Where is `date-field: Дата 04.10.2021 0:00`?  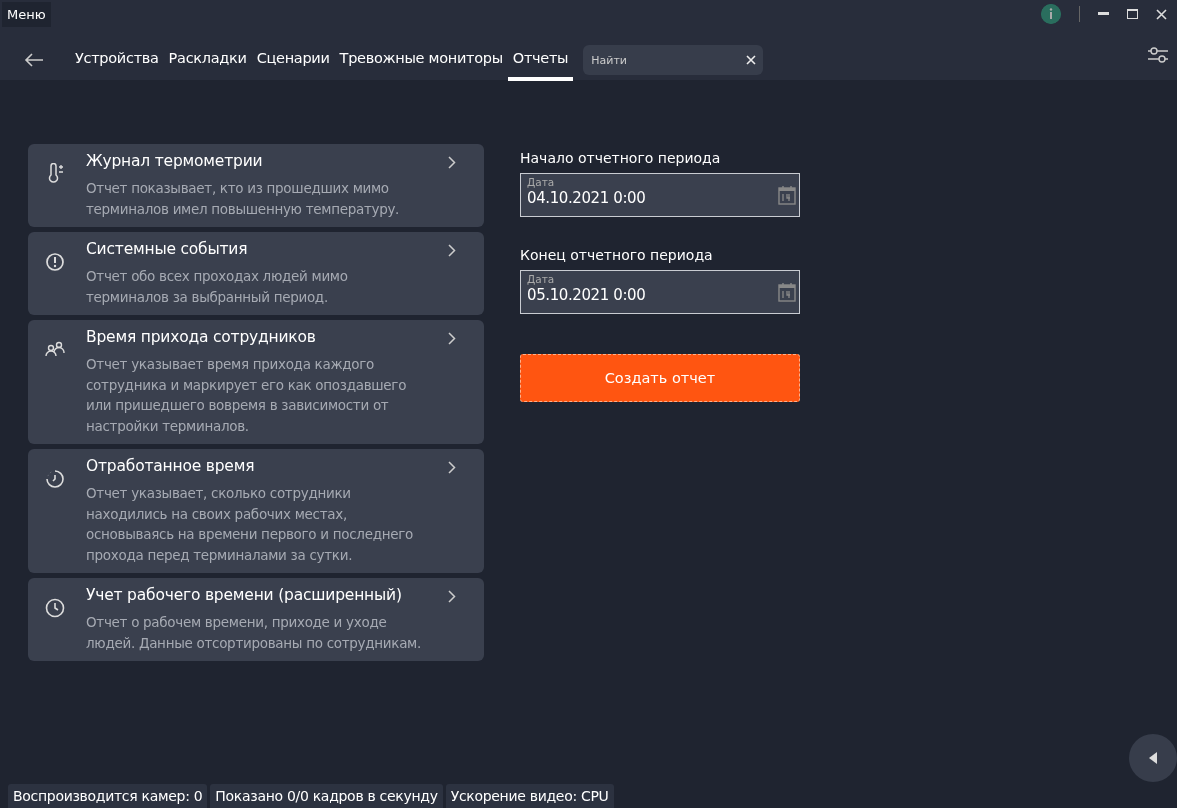
date-field: Дата 04.10.2021 0:00 is located at coordinates (660, 195).